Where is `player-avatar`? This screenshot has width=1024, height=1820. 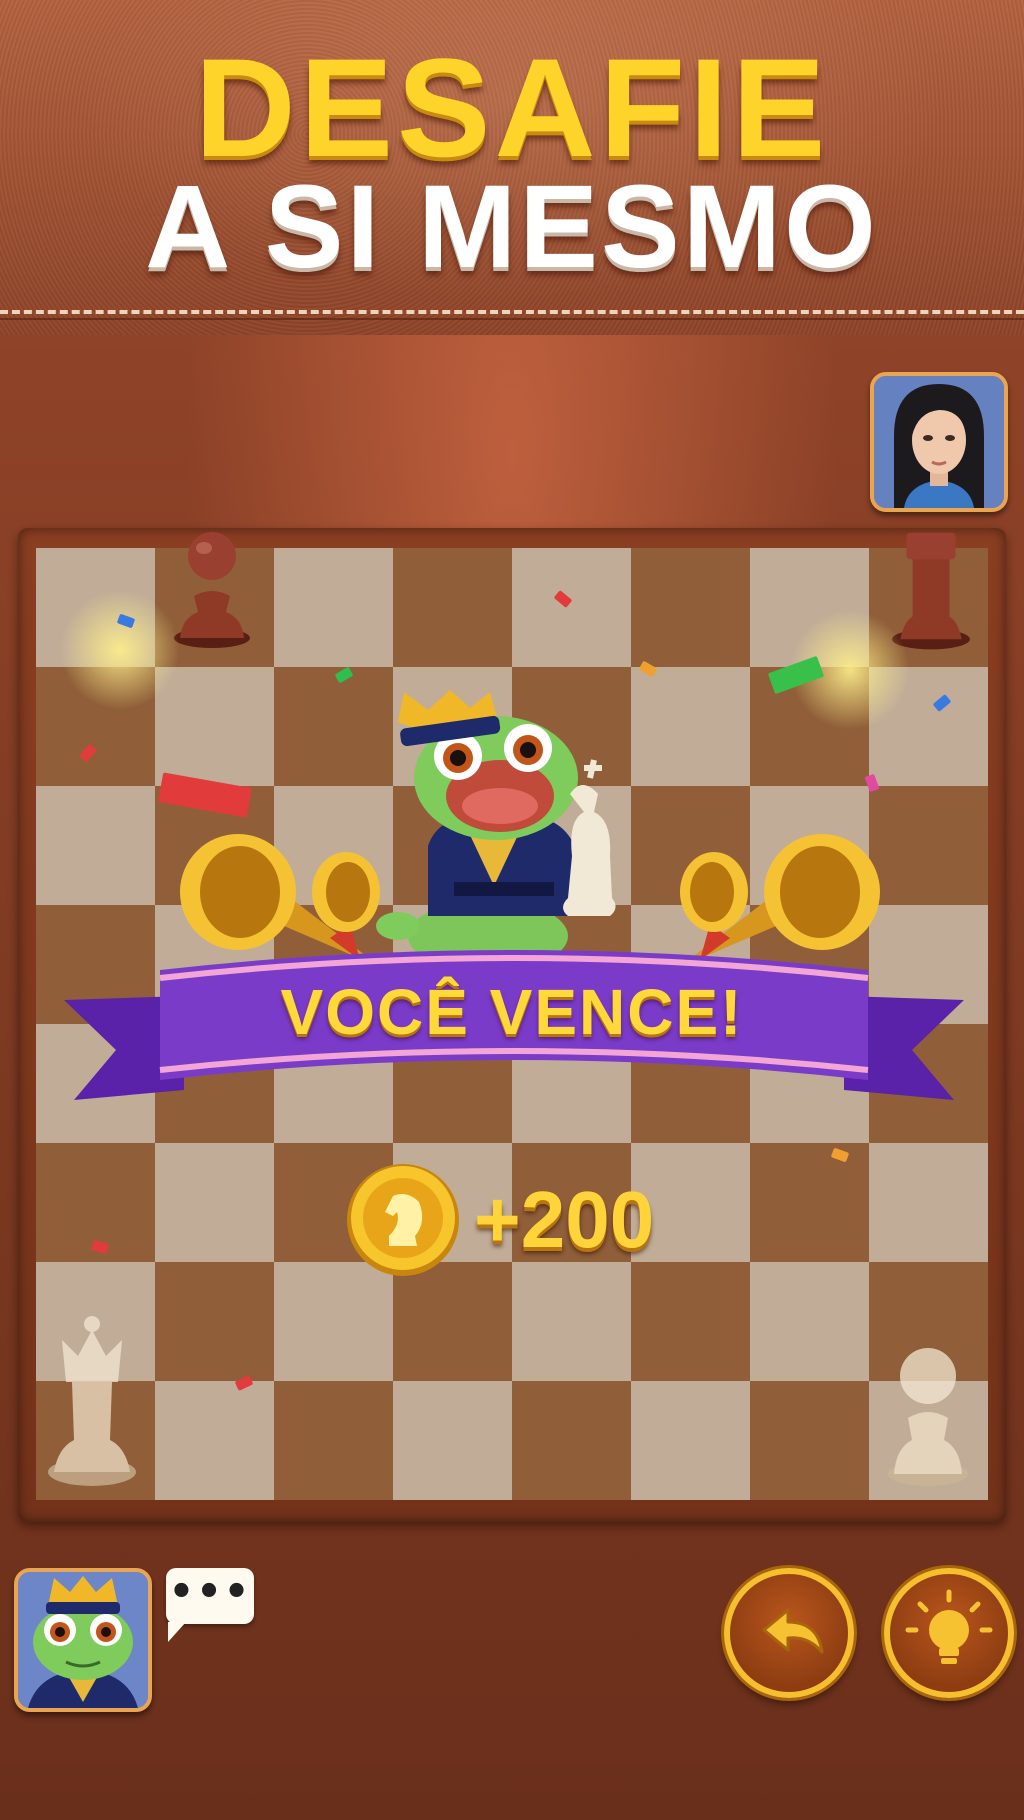 player-avatar is located at coordinates (83, 1640).